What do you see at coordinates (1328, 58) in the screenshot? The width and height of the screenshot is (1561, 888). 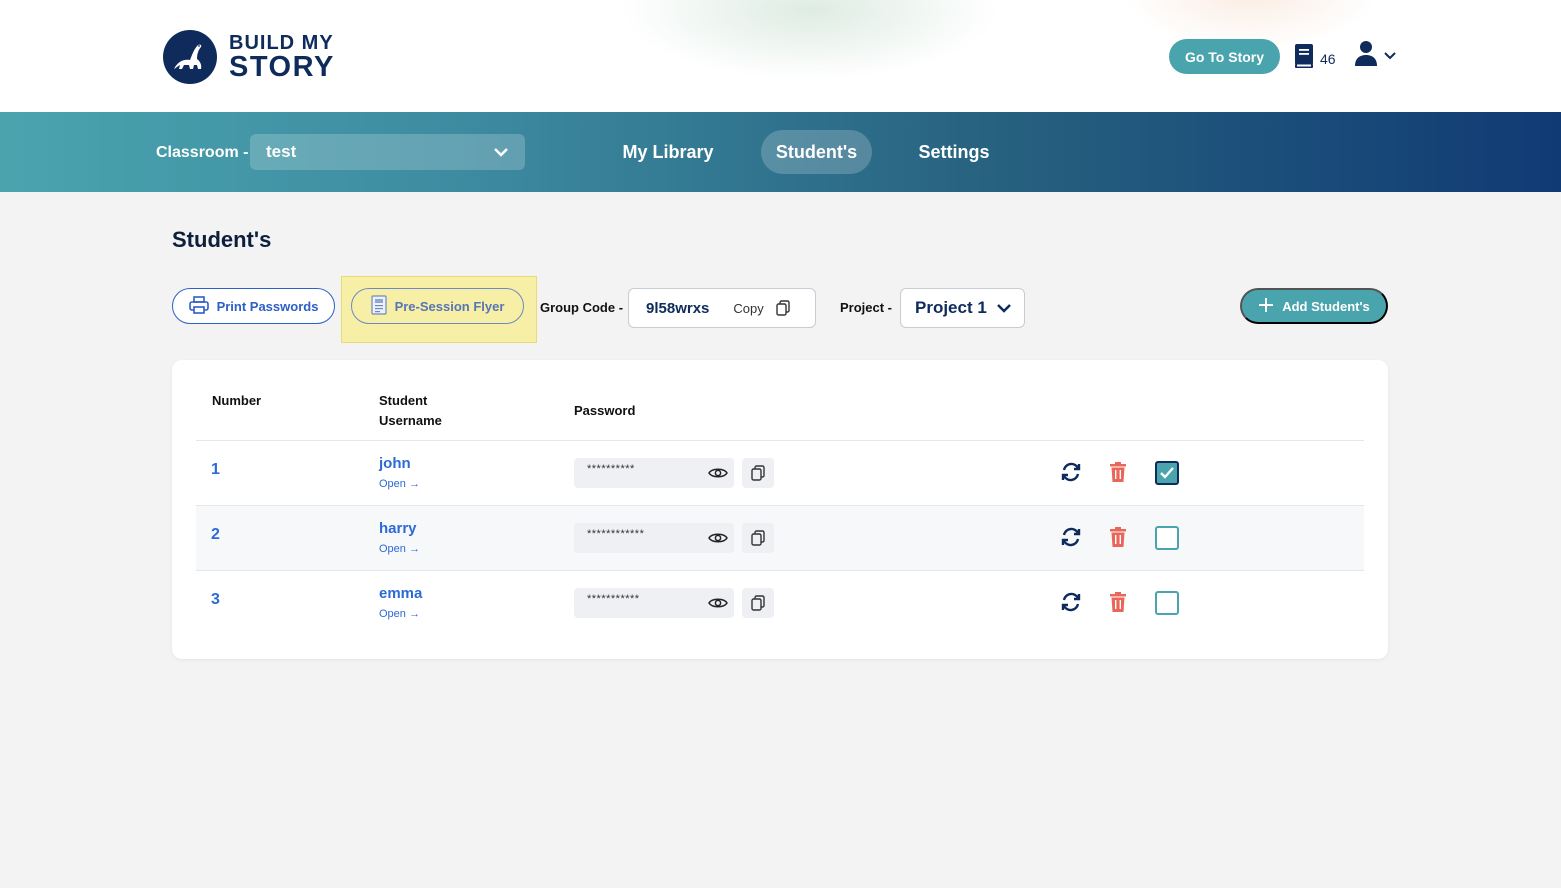 I see `books-count: 46` at bounding box center [1328, 58].